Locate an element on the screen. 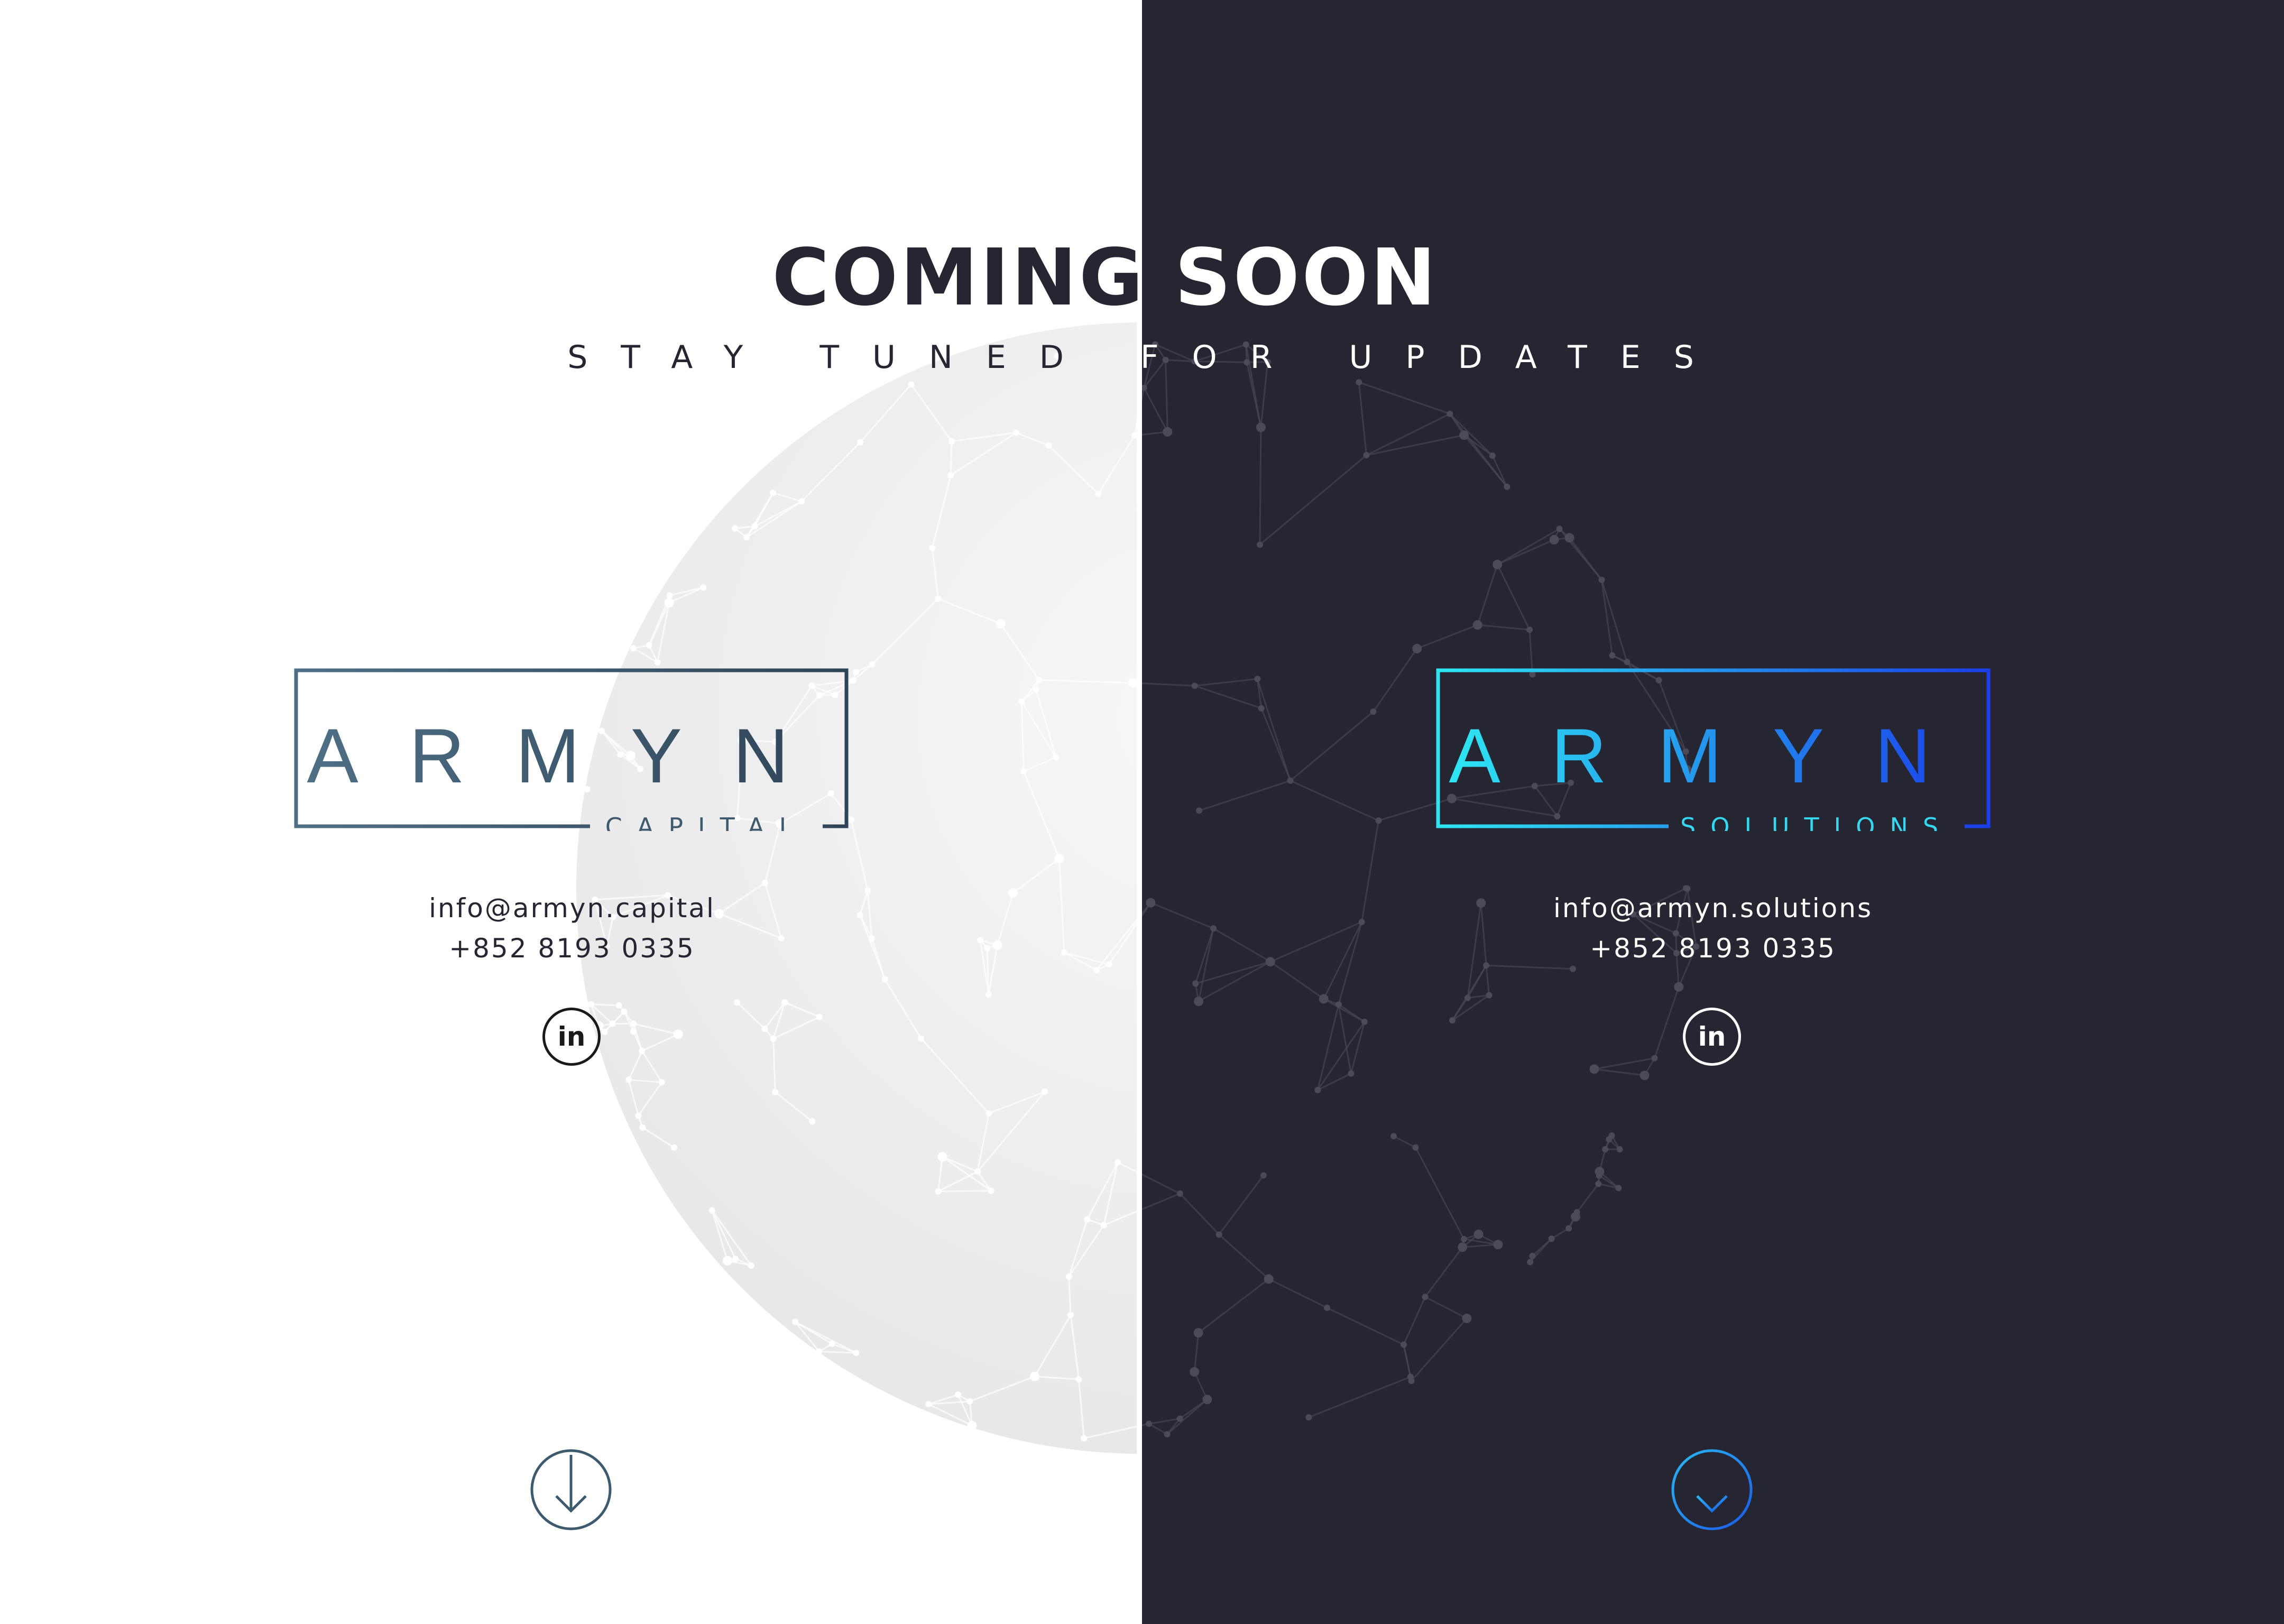 The width and height of the screenshot is (2284, 1624). email-link: info@armyn.capital is located at coordinates (572, 908).